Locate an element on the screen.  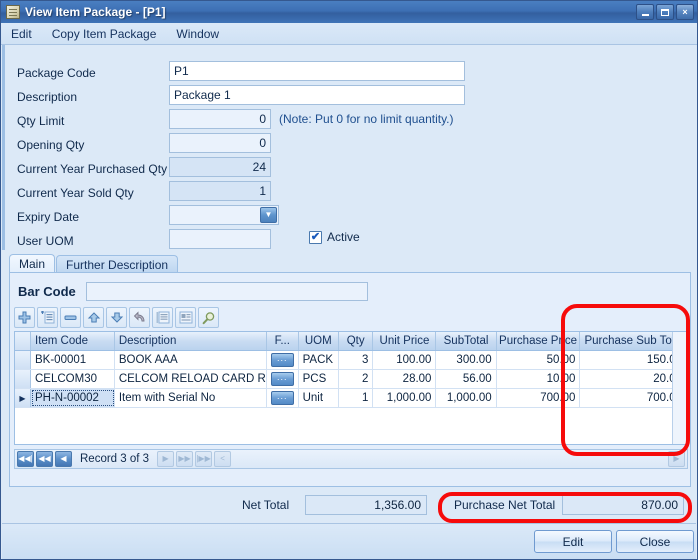
cell-unit-price: 100.00 is located at coordinates (405, 360).